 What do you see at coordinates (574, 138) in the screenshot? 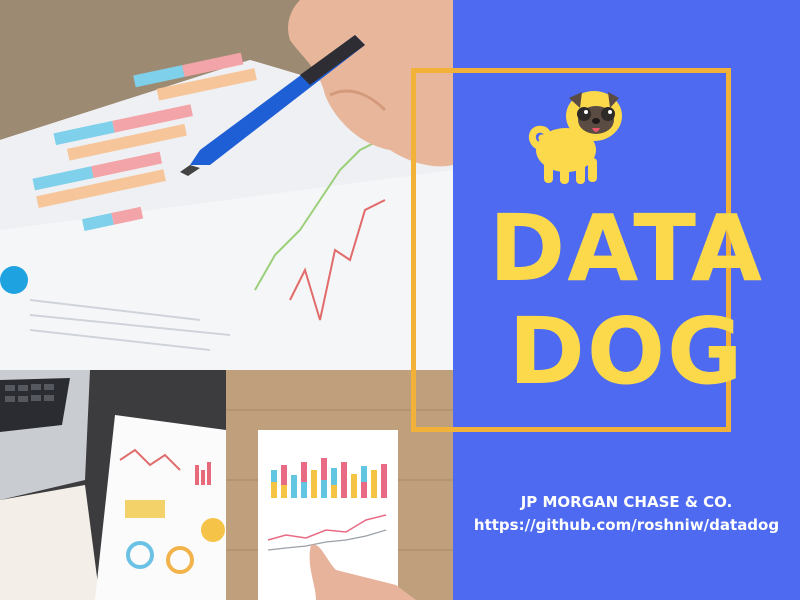
I see `pug-dog-icon` at bounding box center [574, 138].